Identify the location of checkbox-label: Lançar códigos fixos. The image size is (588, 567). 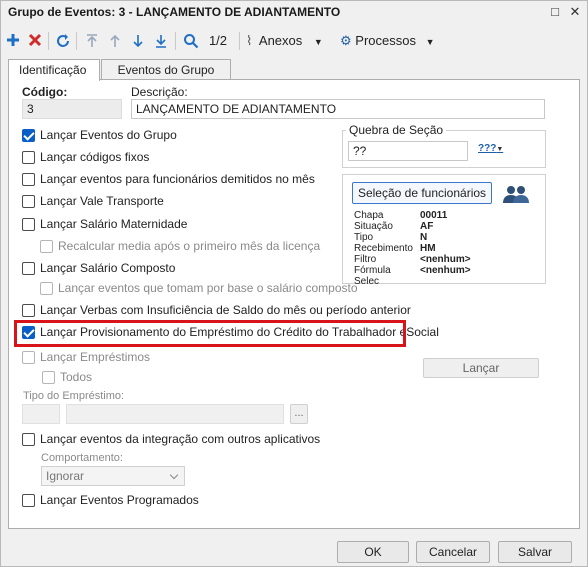
(95, 157).